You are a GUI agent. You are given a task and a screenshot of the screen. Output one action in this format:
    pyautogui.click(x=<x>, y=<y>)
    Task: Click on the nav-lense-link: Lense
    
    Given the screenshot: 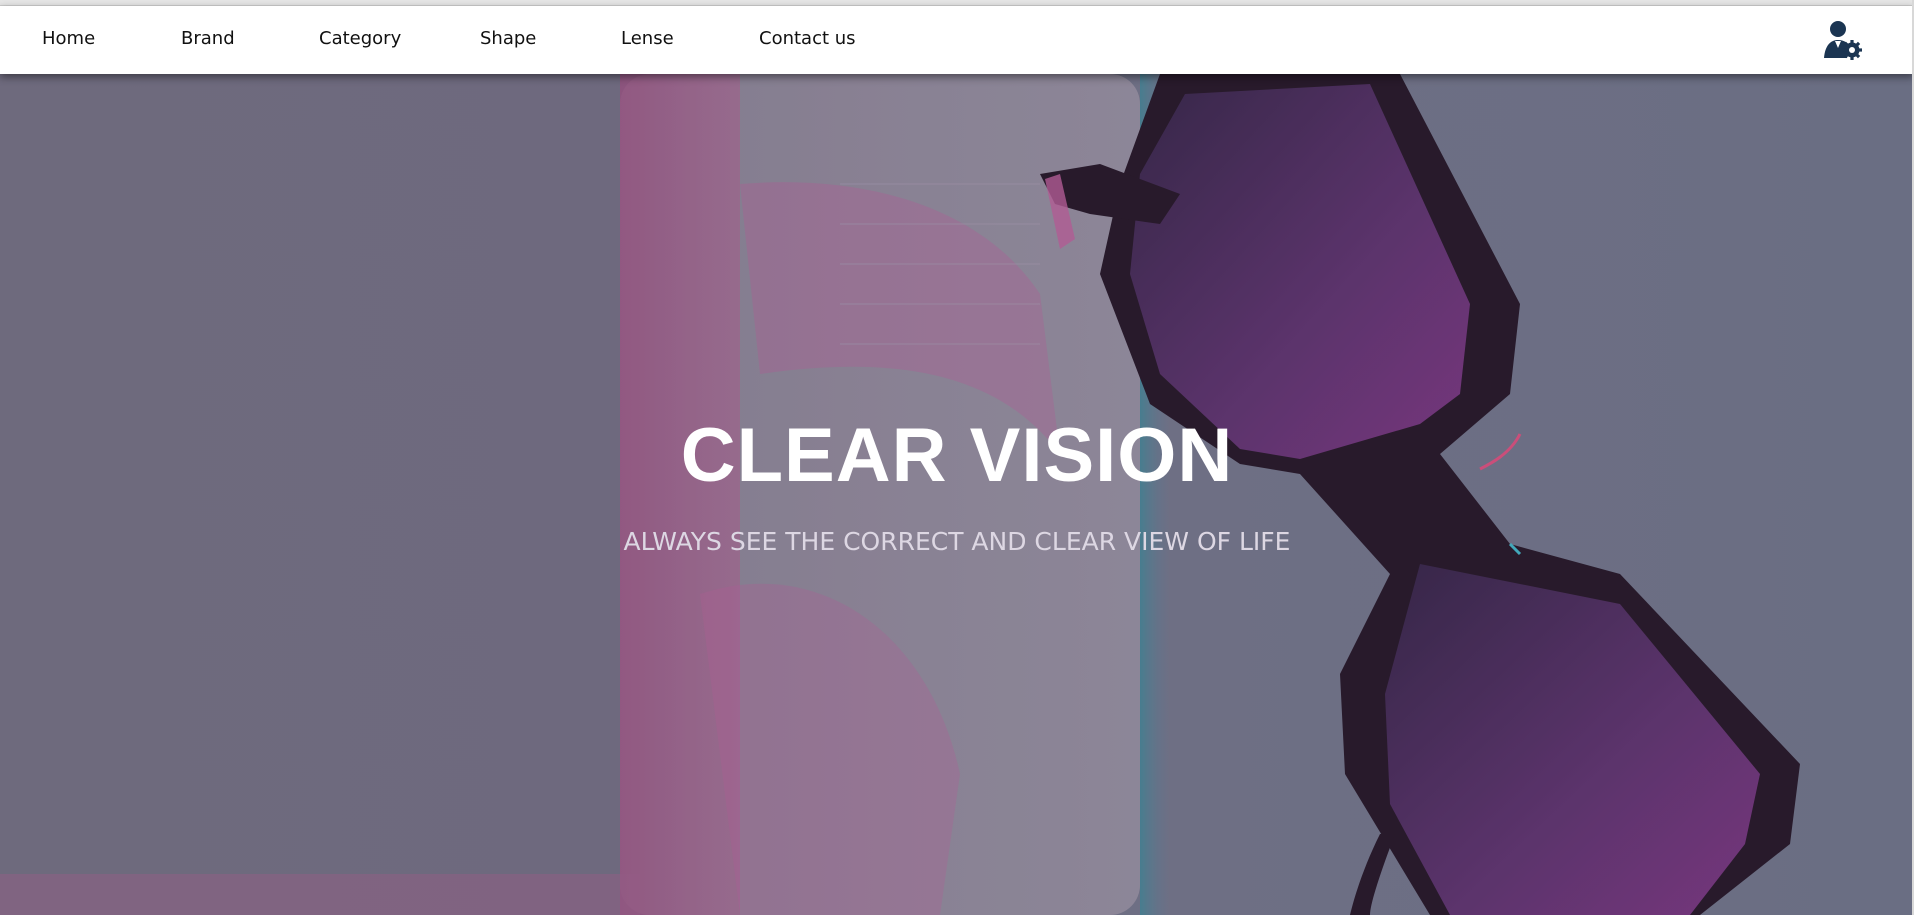 What is the action you would take?
    pyautogui.click(x=647, y=38)
    